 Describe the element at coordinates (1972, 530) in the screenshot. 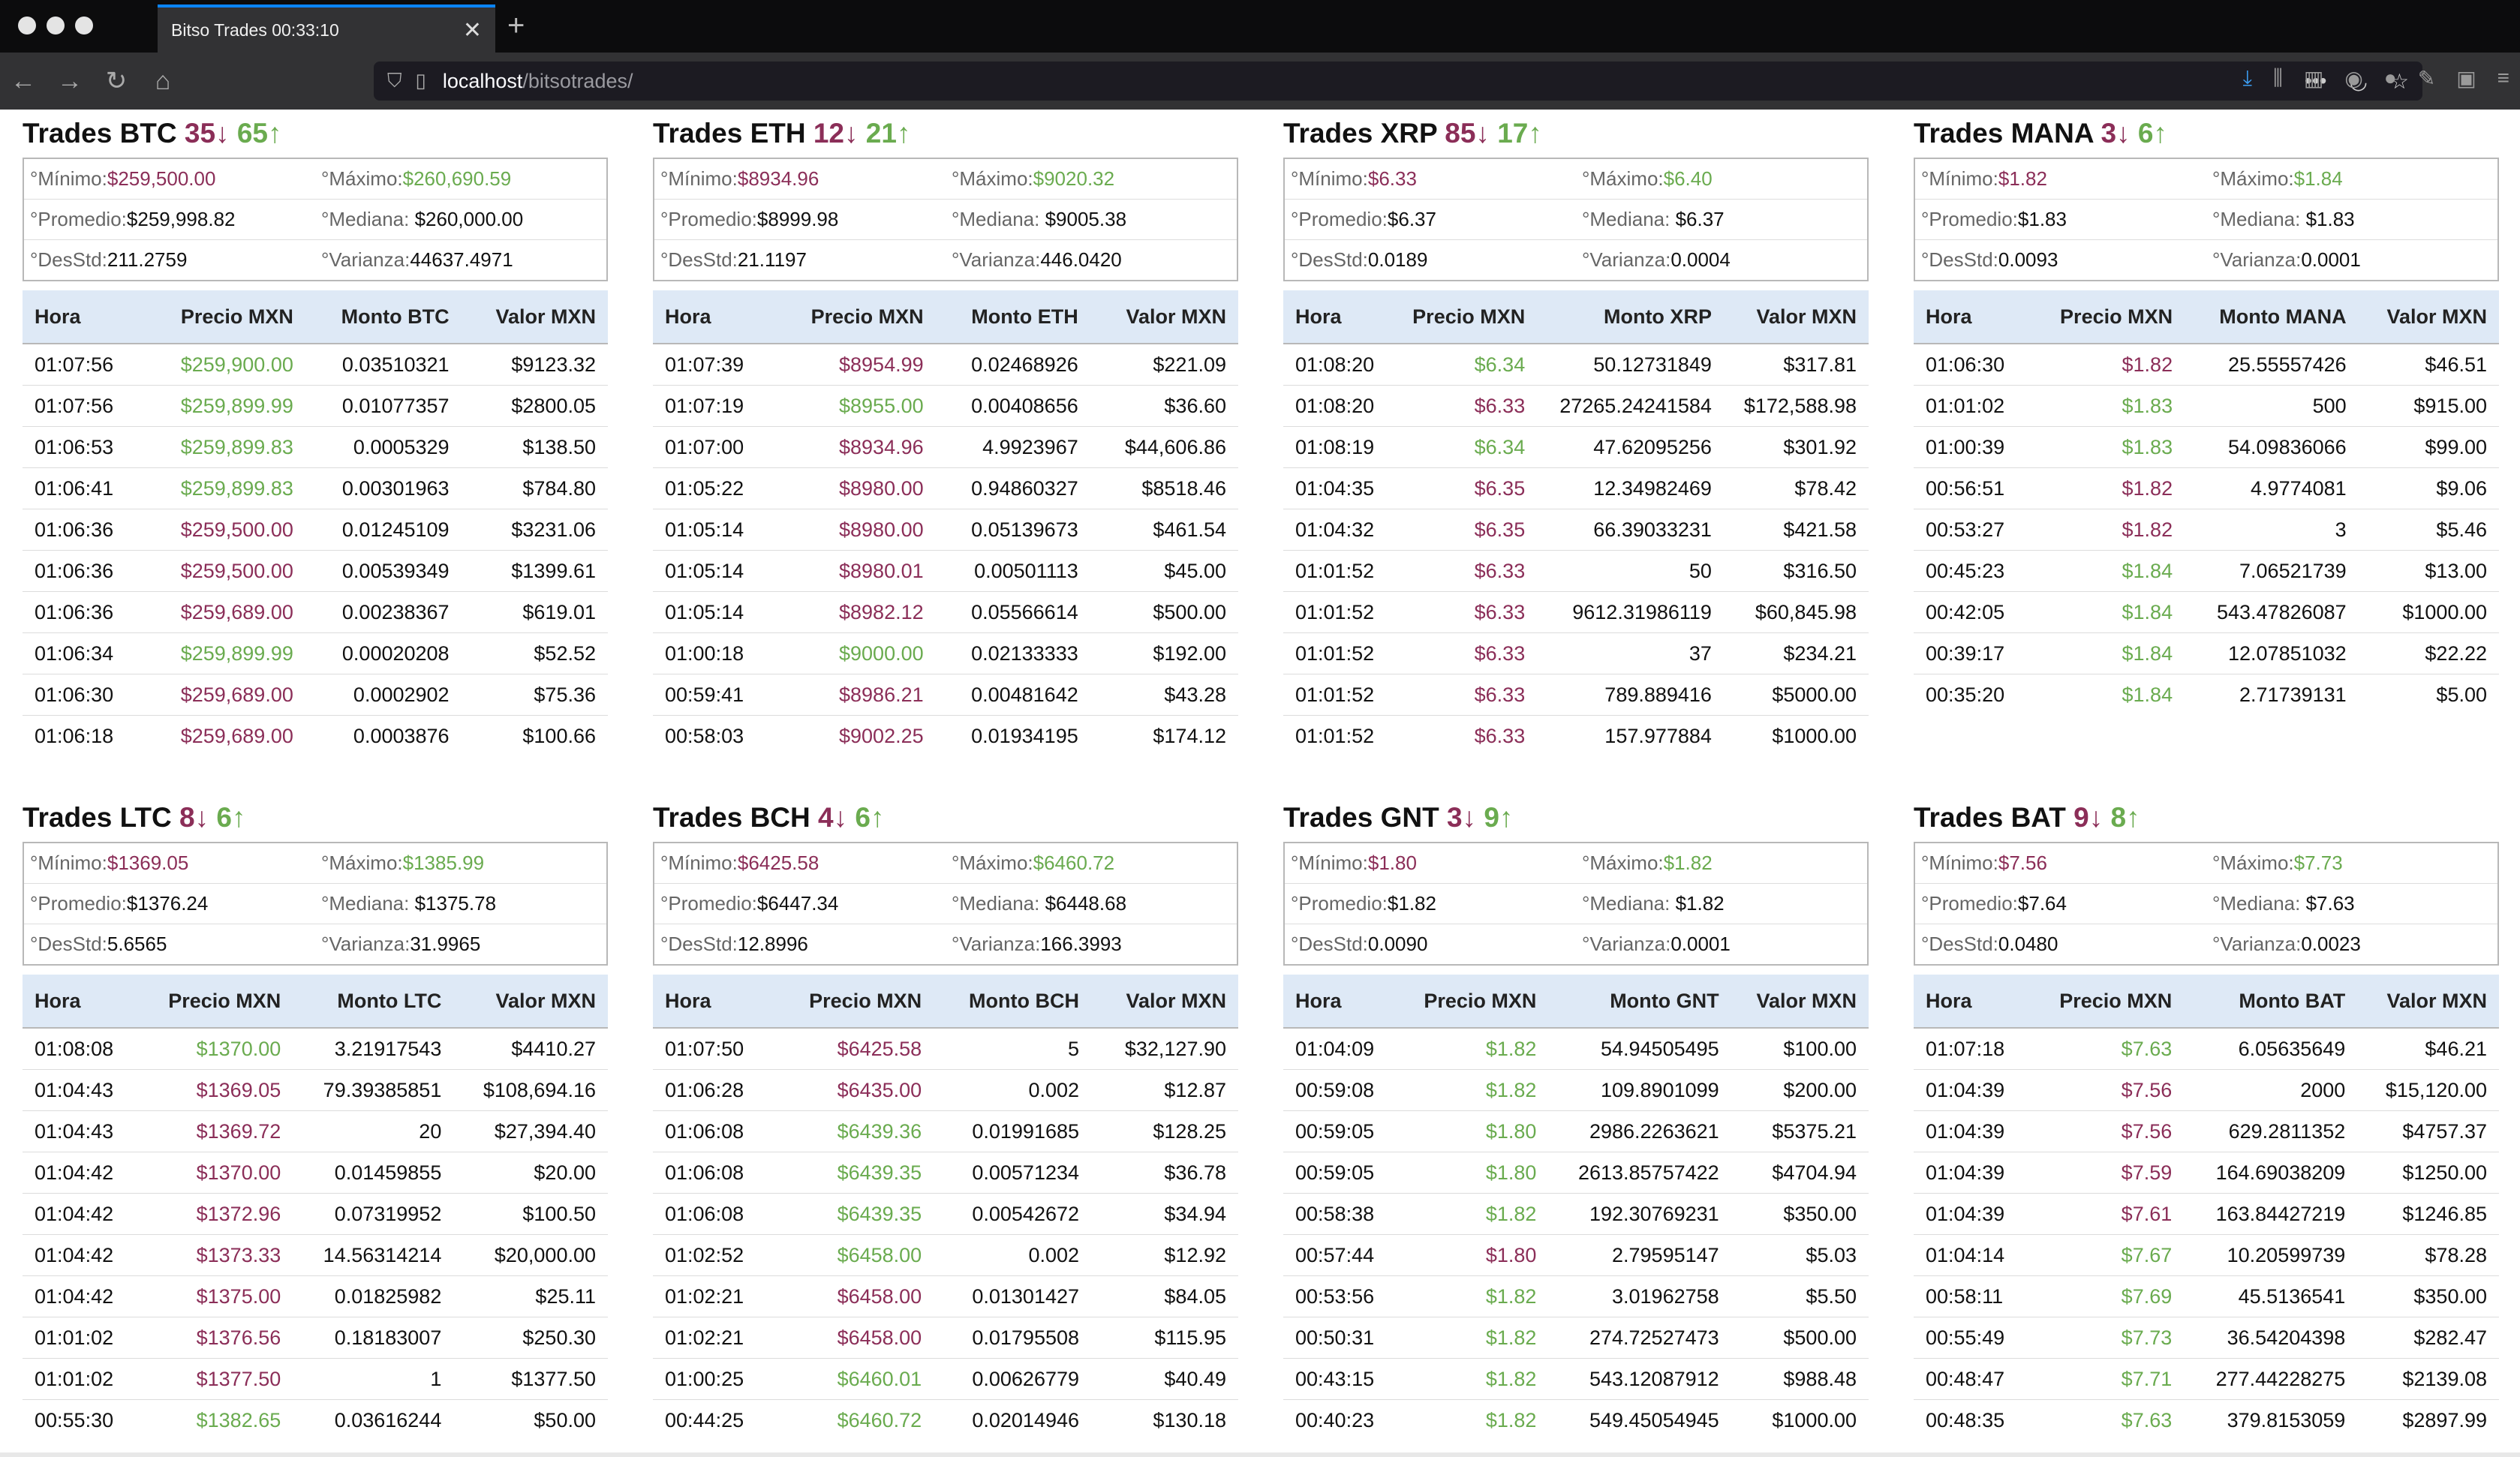

I see `trade-time: 00:53:27` at that location.